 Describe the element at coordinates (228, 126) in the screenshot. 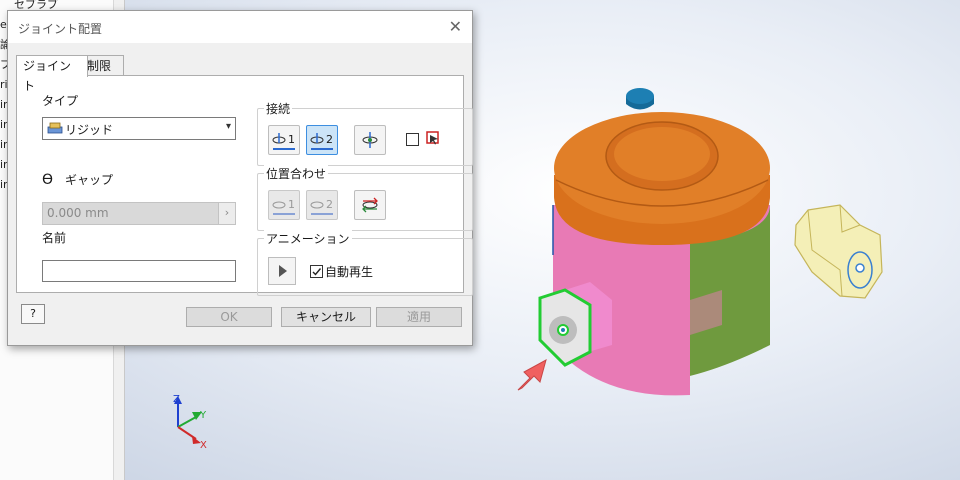

I see `chevron-down-icon: ▾` at that location.